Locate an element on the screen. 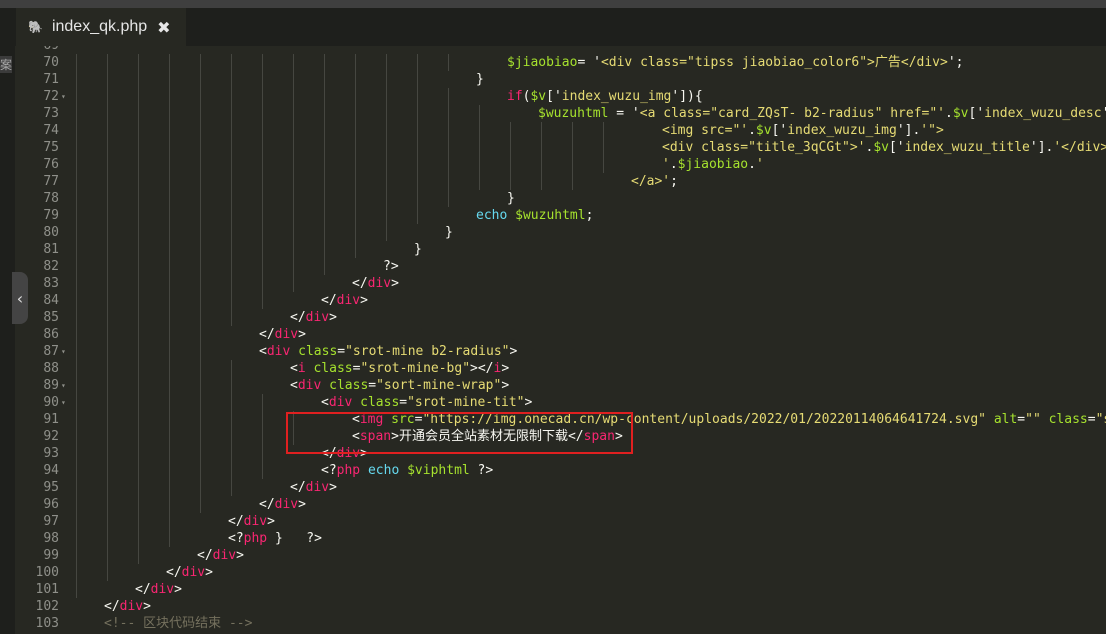  code-line: 69 is located at coordinates (560, 50).